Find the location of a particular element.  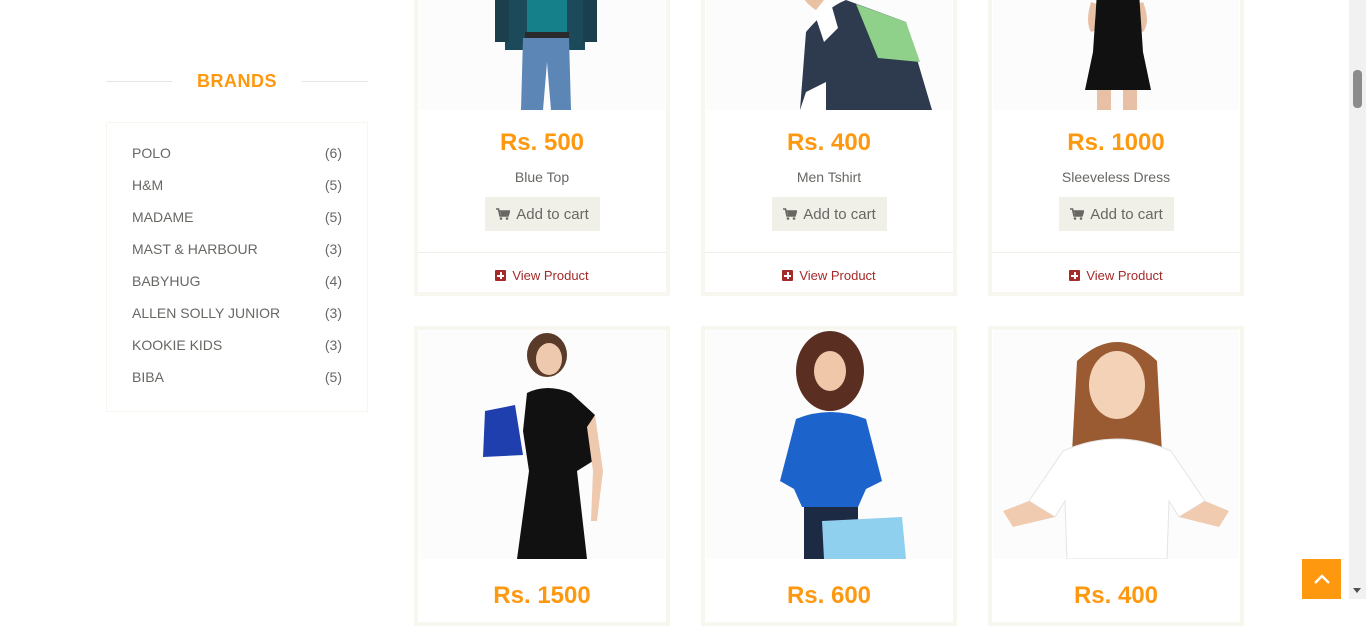

brand-item-mast-harbour: MAST & HARBOUR (3) is located at coordinates (237, 255).